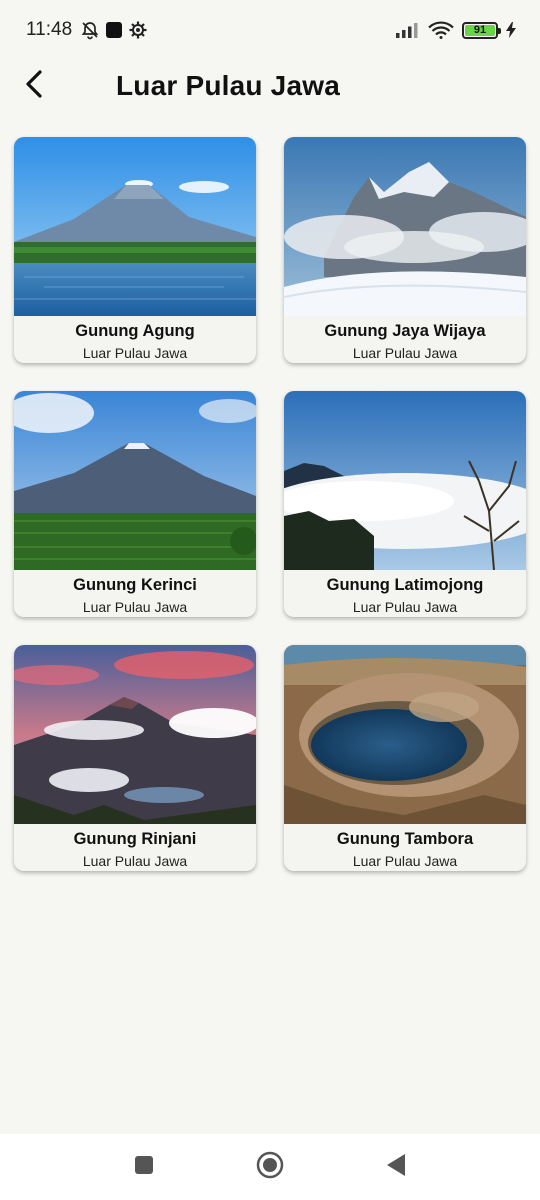  Describe the element at coordinates (138, 30) in the screenshot. I see `gear-icon` at that location.